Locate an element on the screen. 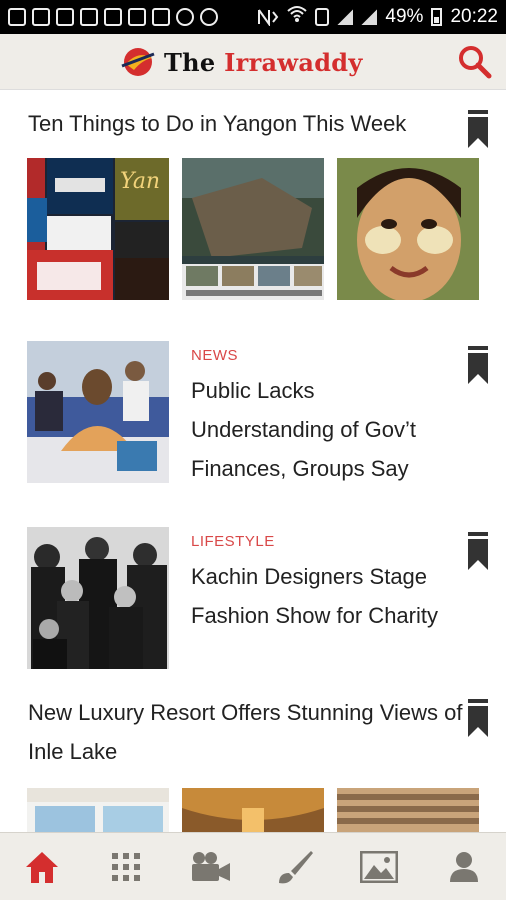 Image resolution: width=506 pixels, height=900 pixels. logo-emblem-icon is located at coordinates (138, 62).